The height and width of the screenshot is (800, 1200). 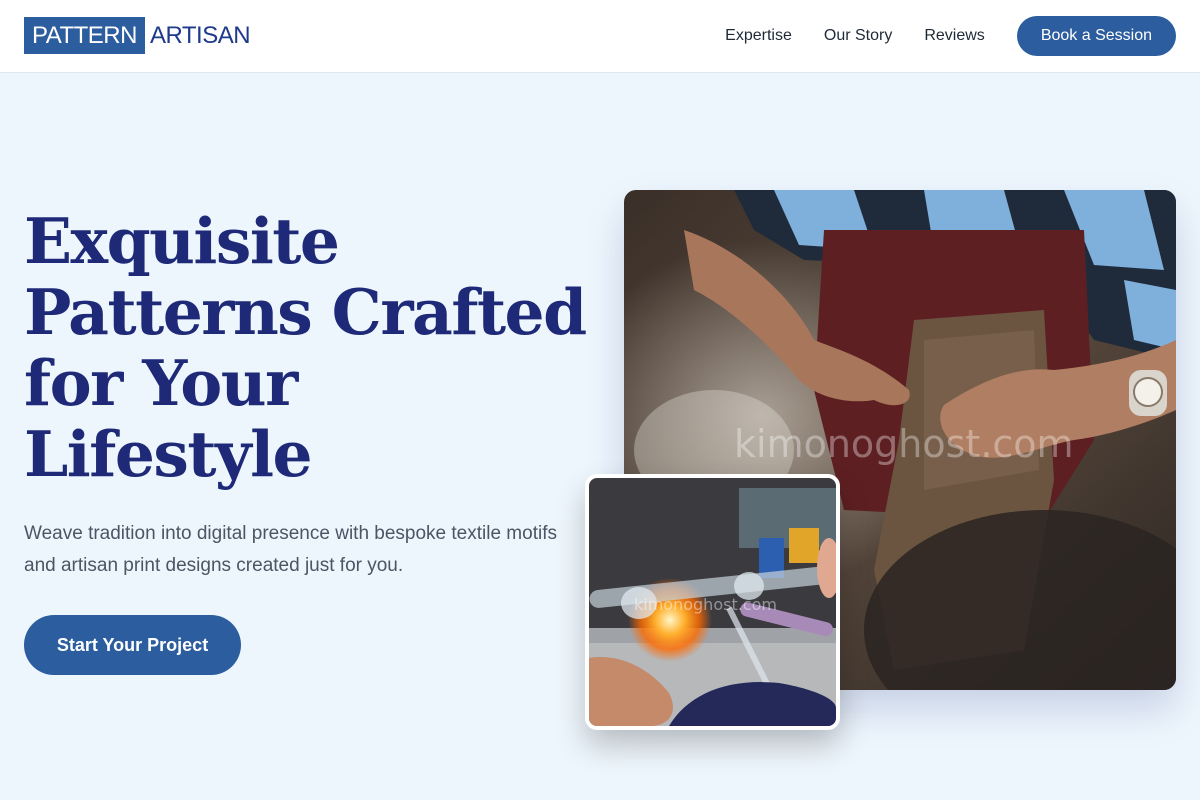 I want to click on logo-text: ARTISAN, so click(x=200, y=35).